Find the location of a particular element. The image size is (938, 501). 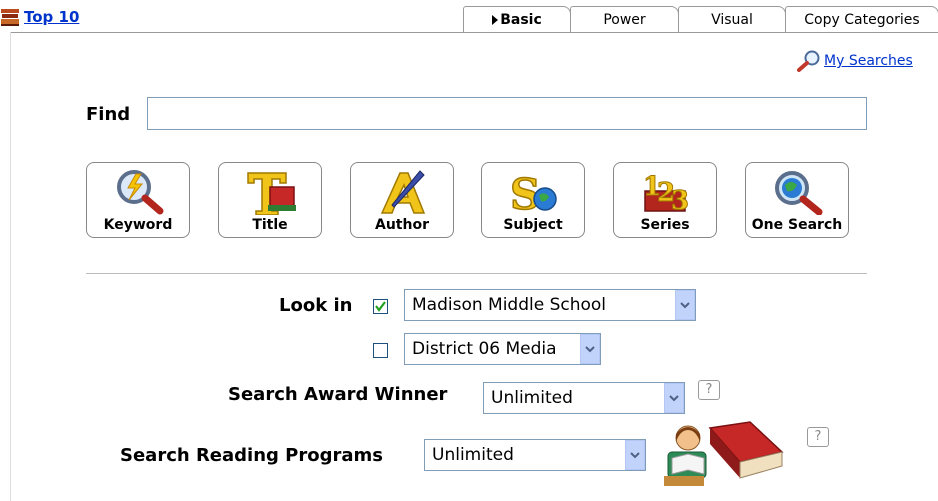

svg-text: 3 is located at coordinates (680, 200).